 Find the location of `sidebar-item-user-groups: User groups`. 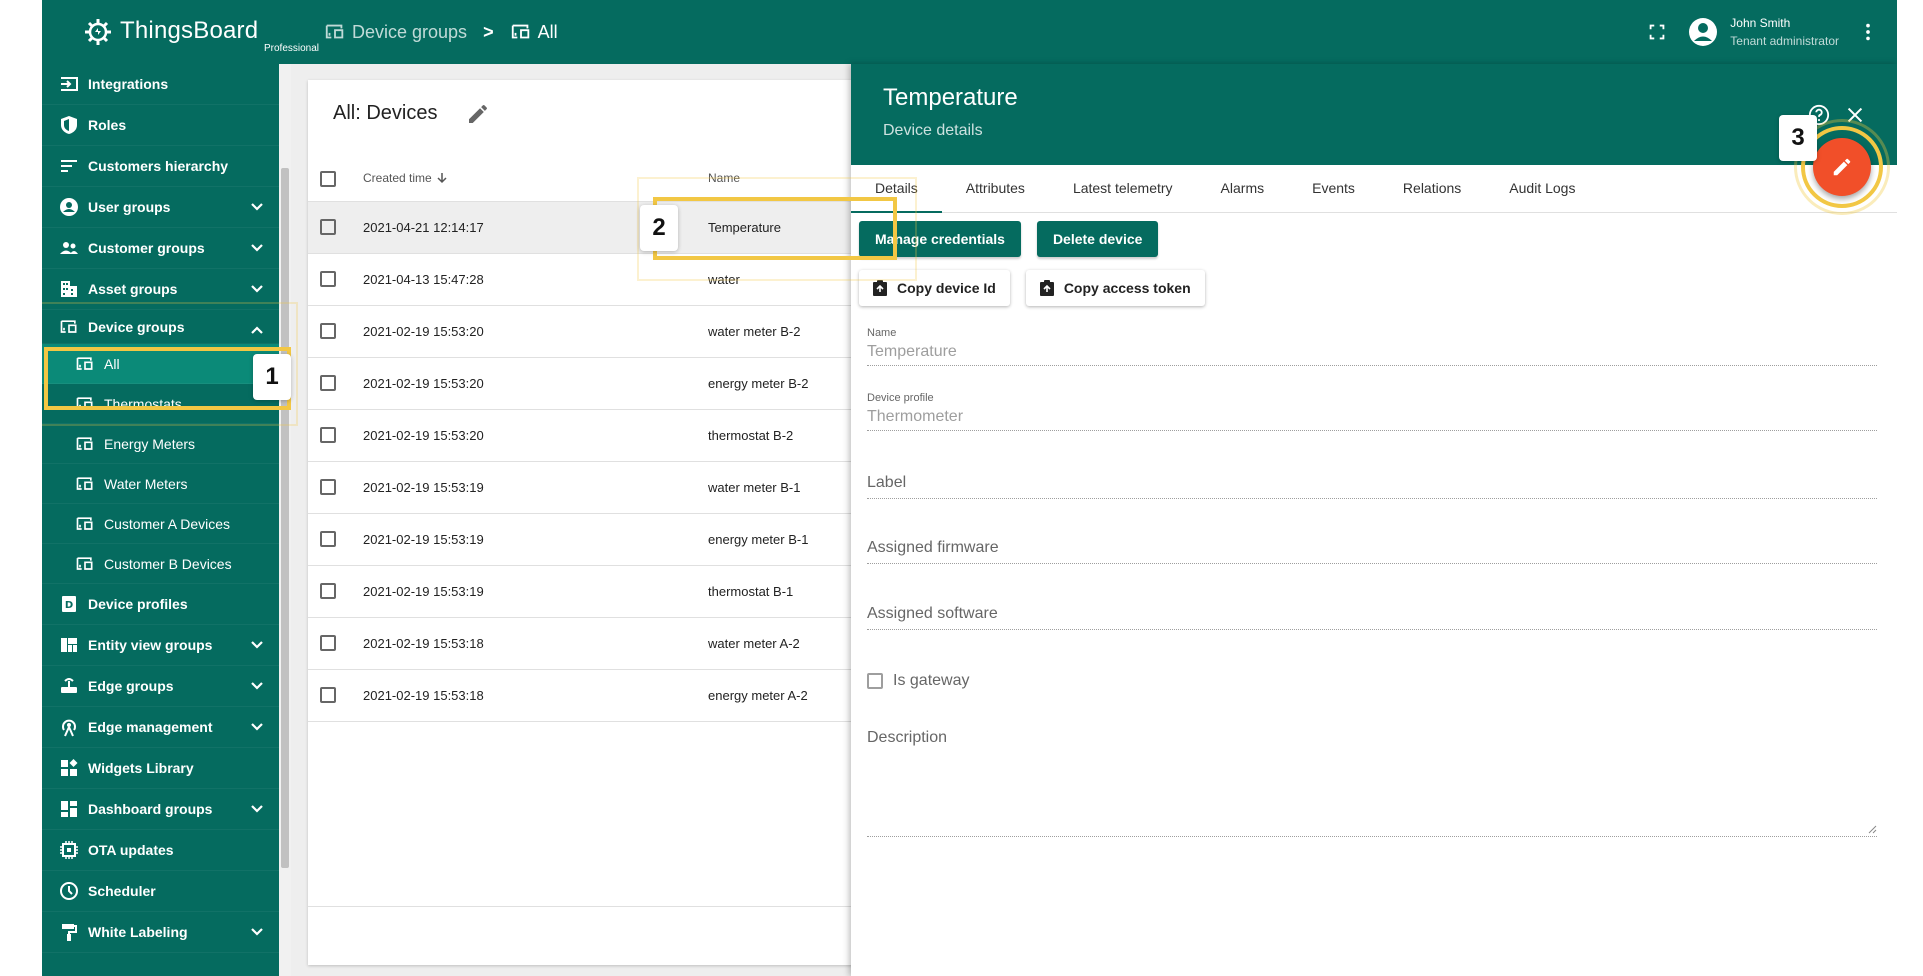

sidebar-item-user-groups: User groups is located at coordinates (160, 207).